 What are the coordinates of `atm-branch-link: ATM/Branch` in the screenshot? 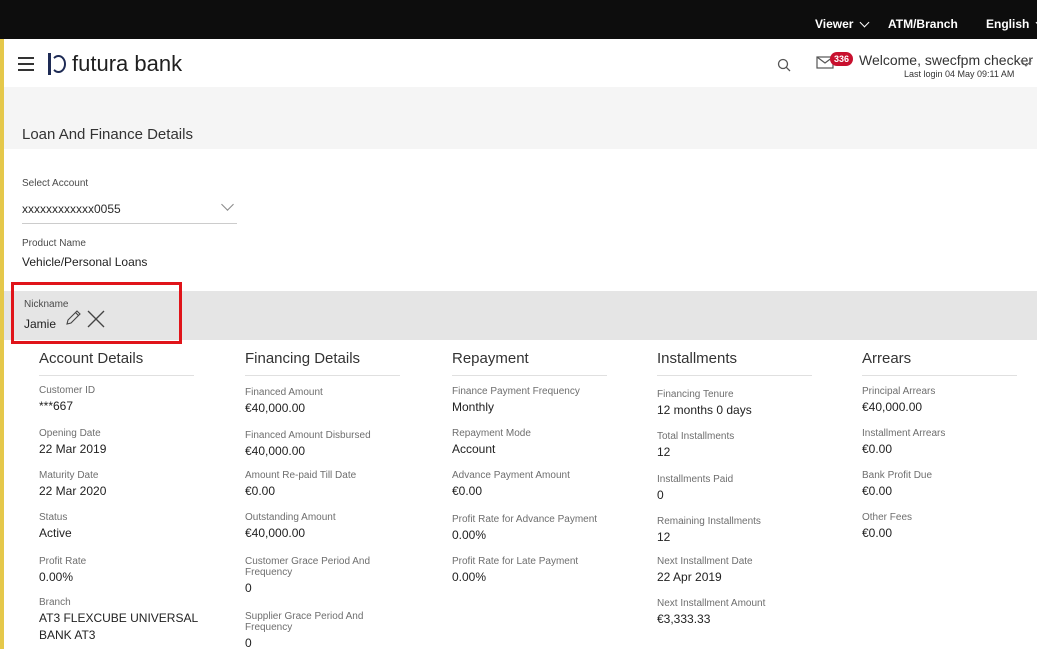 It's located at (923, 24).